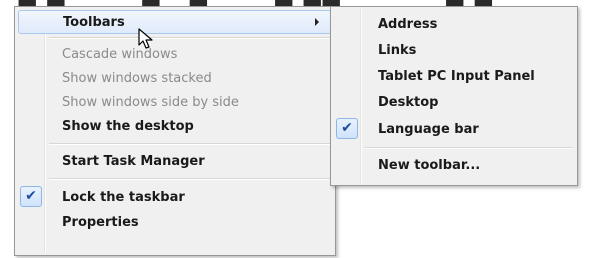 This screenshot has height=258, width=600. What do you see at coordinates (408, 24) in the screenshot?
I see `menu-item-label: Address` at bounding box center [408, 24].